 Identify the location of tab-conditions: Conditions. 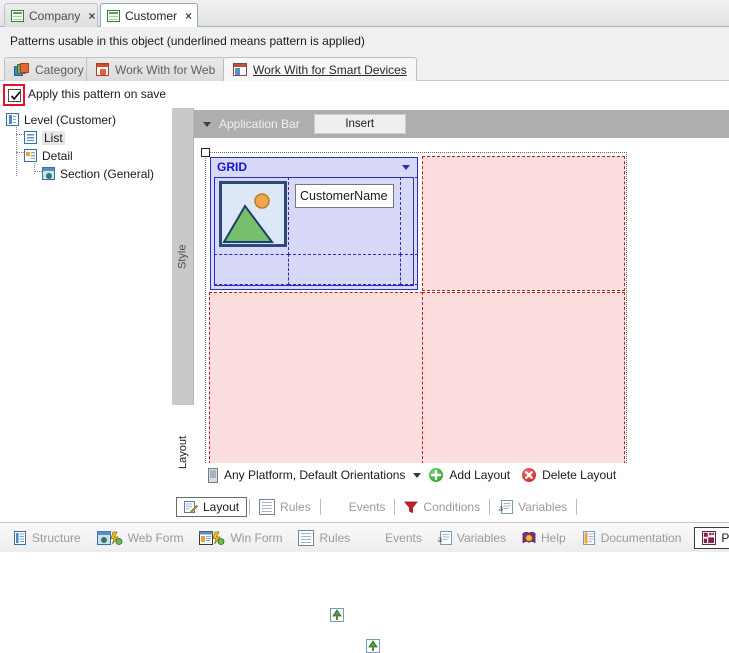
(442, 507).